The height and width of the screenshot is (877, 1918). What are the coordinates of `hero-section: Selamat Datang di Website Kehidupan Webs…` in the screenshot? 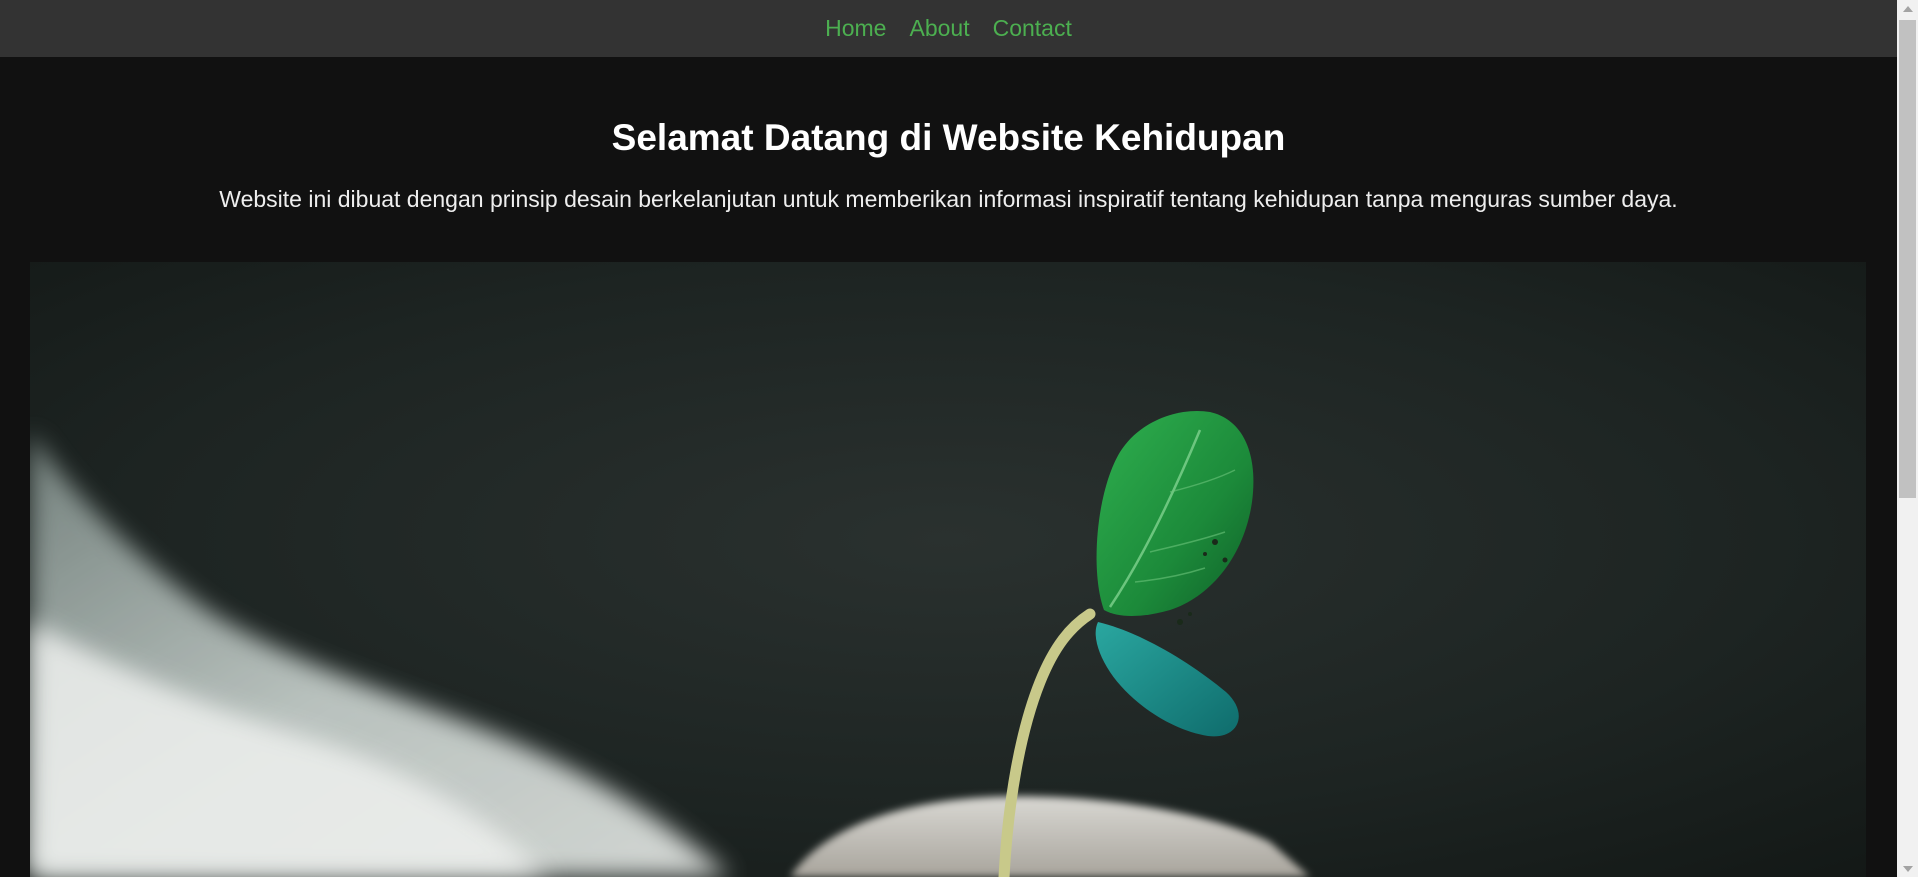 It's located at (948, 165).